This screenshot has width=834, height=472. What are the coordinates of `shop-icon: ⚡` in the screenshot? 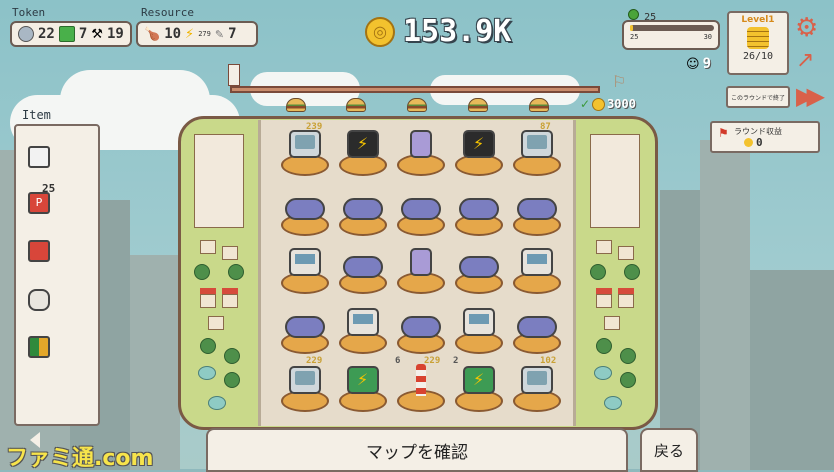 It's located at (479, 380).